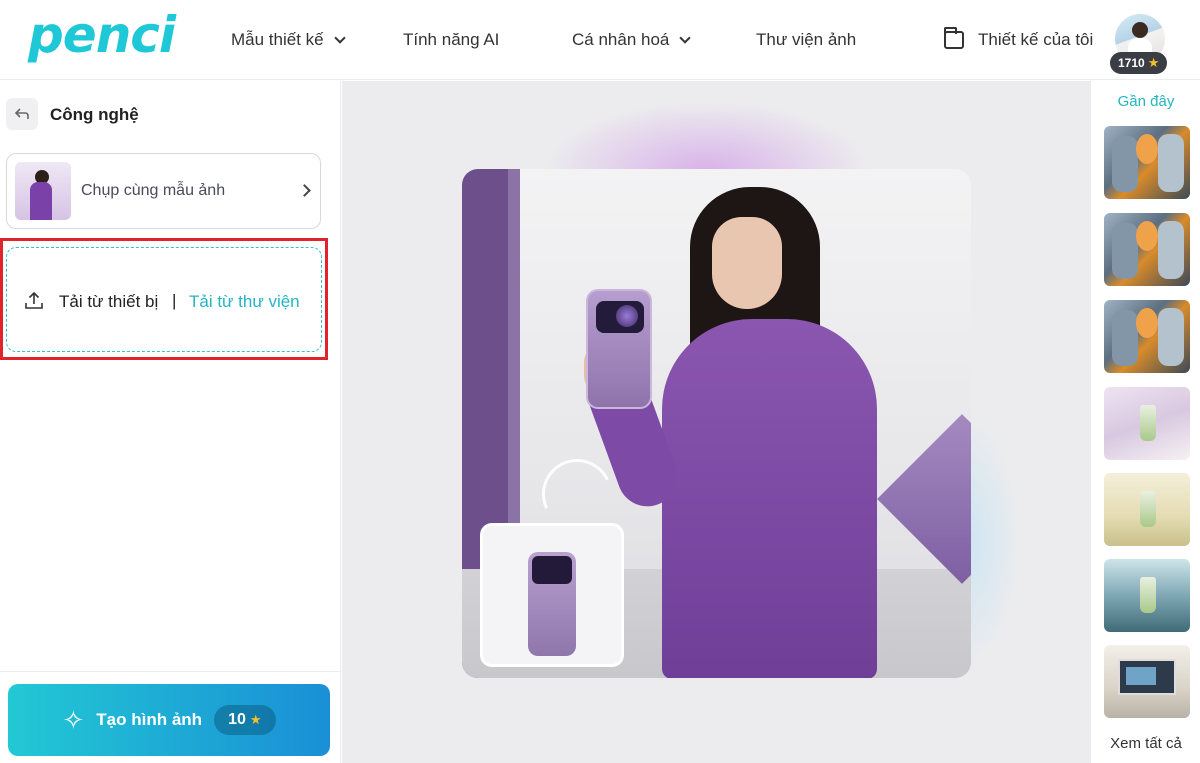 The image size is (1200, 763). What do you see at coordinates (619, 349) in the screenshot?
I see `product-phone` at bounding box center [619, 349].